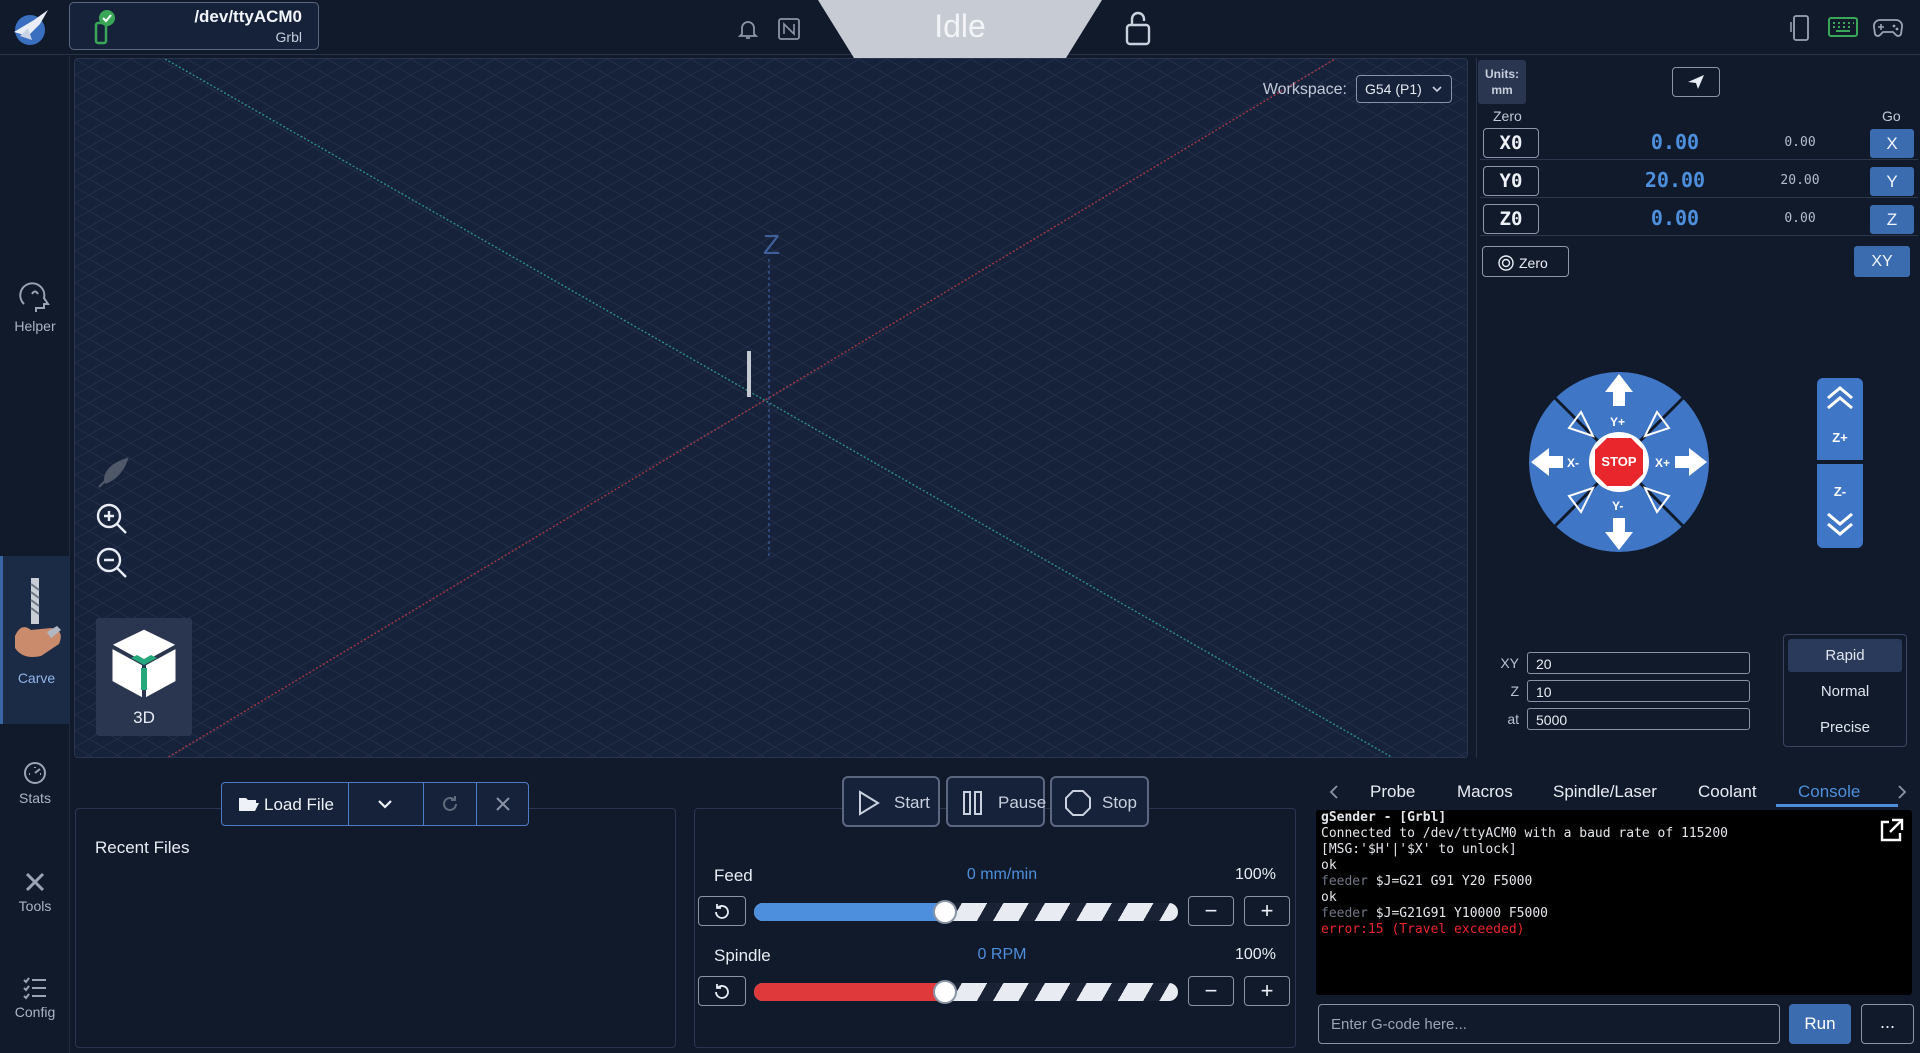 The image size is (1920, 1053). What do you see at coordinates (1727, 792) in the screenshot?
I see `tab-coolant: Coolant` at bounding box center [1727, 792].